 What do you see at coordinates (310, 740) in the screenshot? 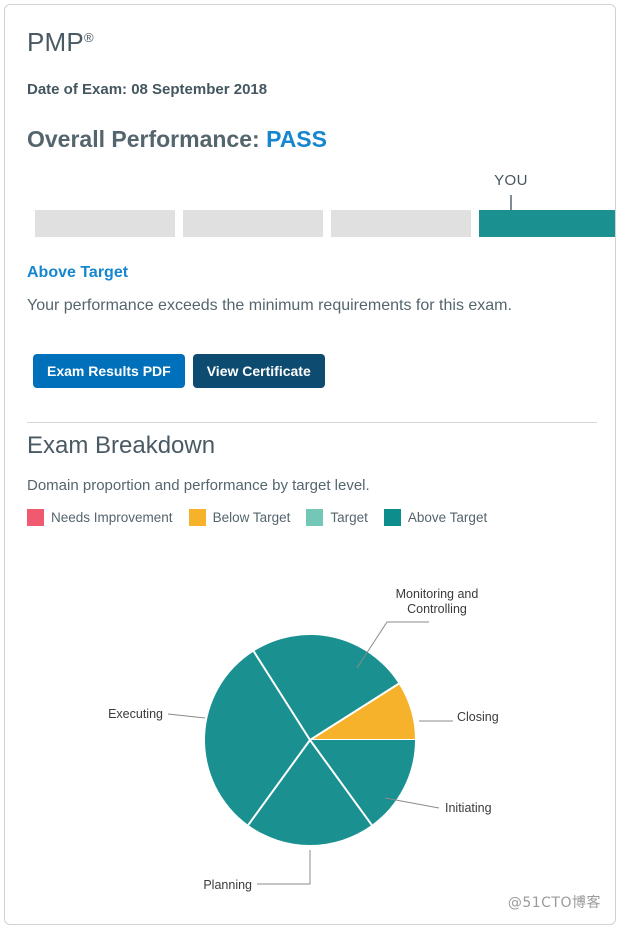
I see `pie-slice-group` at bounding box center [310, 740].